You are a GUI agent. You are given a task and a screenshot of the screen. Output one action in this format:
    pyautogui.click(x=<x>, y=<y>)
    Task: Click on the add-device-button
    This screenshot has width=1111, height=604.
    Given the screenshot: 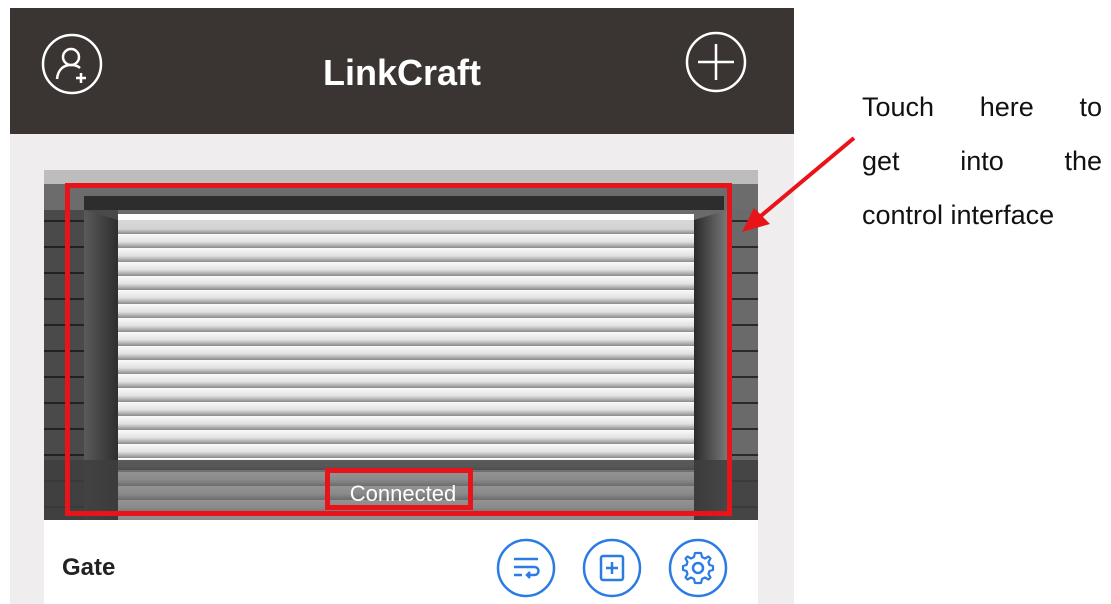 What is the action you would take?
    pyautogui.click(x=716, y=62)
    